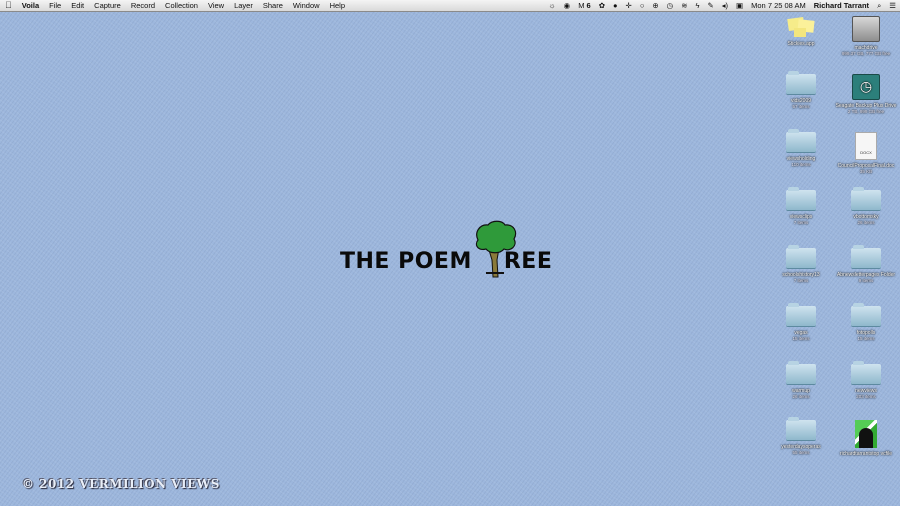 Image resolution: width=900 pixels, height=506 pixels. I want to click on stickies-icon, so click(801, 27).